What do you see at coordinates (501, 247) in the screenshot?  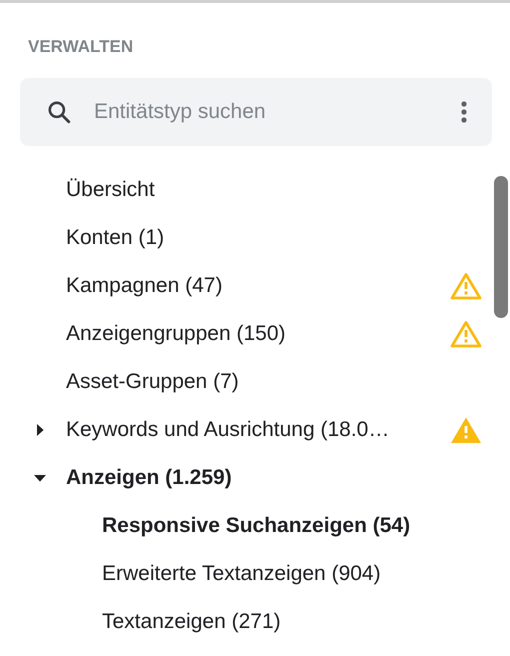 I see `scrollbar` at bounding box center [501, 247].